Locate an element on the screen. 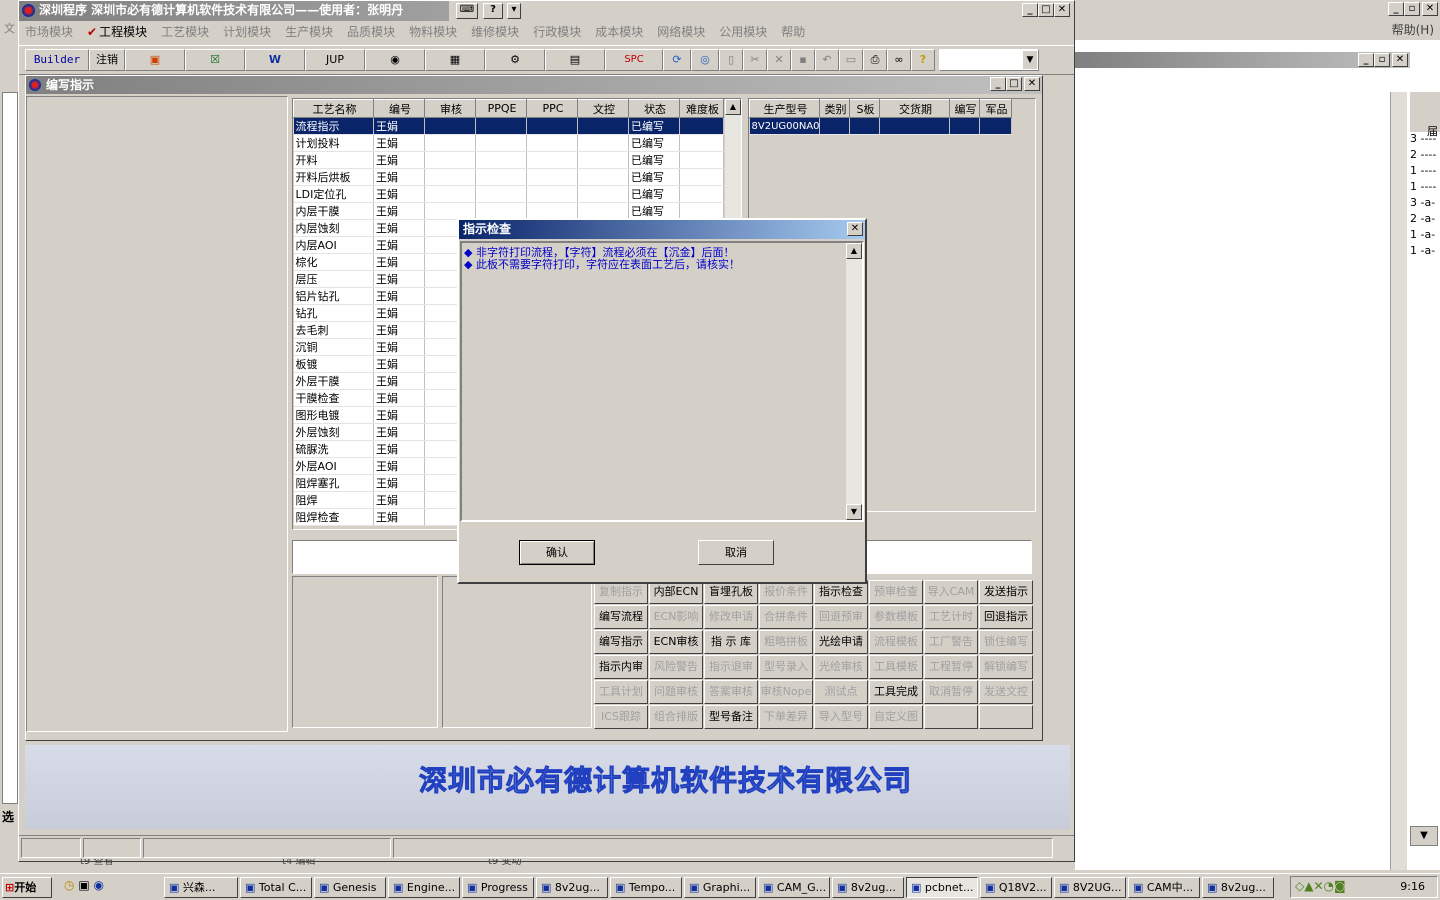 Image resolution: width=1440 pixels, height=900 pixels. clock-icon: ◷ is located at coordinates (69, 885).